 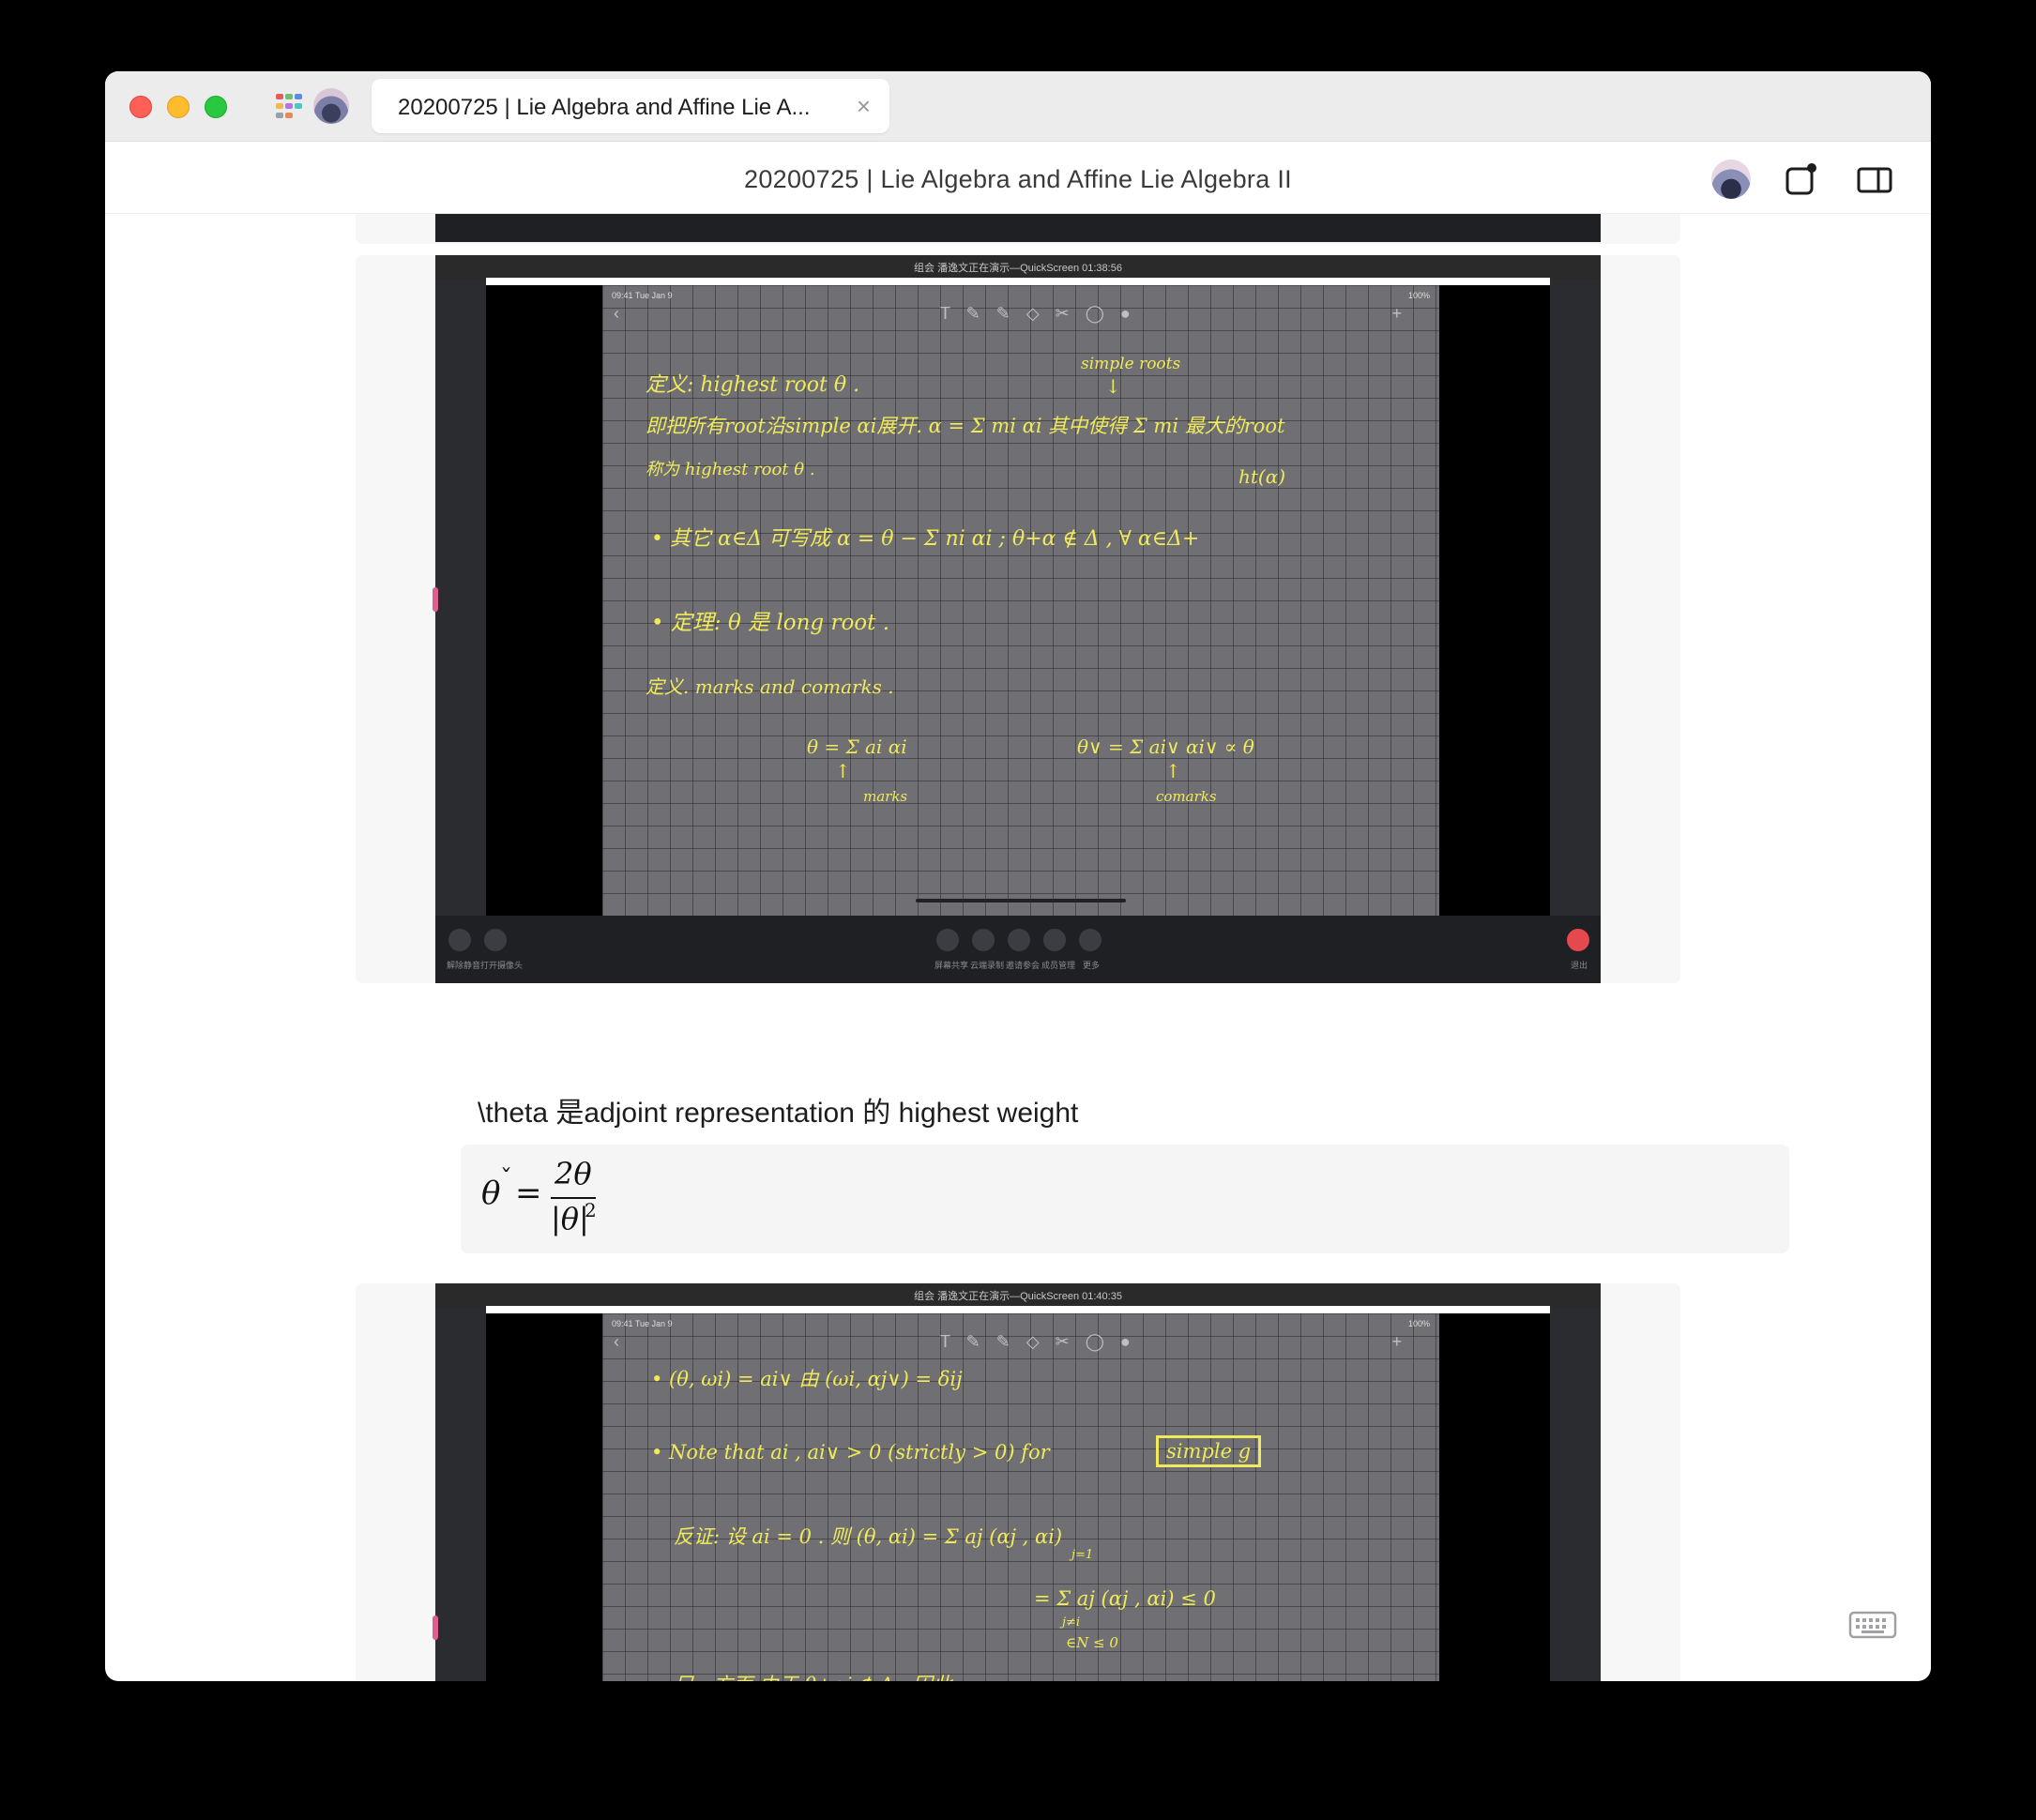 I want to click on math-equals: =, so click(x=528, y=1193).